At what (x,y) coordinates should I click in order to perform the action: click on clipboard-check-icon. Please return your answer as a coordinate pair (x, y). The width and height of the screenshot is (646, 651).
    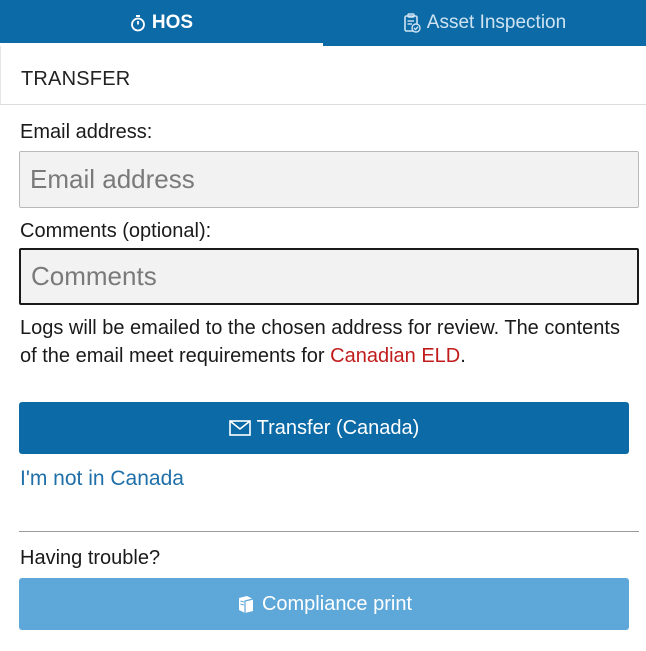
    Looking at the image, I should click on (412, 23).